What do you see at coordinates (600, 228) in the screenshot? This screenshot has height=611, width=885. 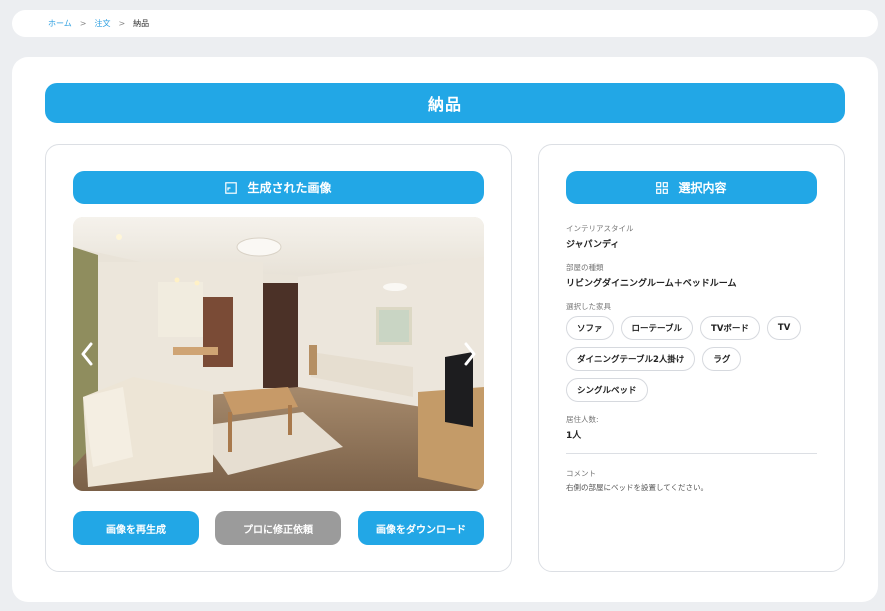 I see `interior-style-label: インテリアスタイル` at bounding box center [600, 228].